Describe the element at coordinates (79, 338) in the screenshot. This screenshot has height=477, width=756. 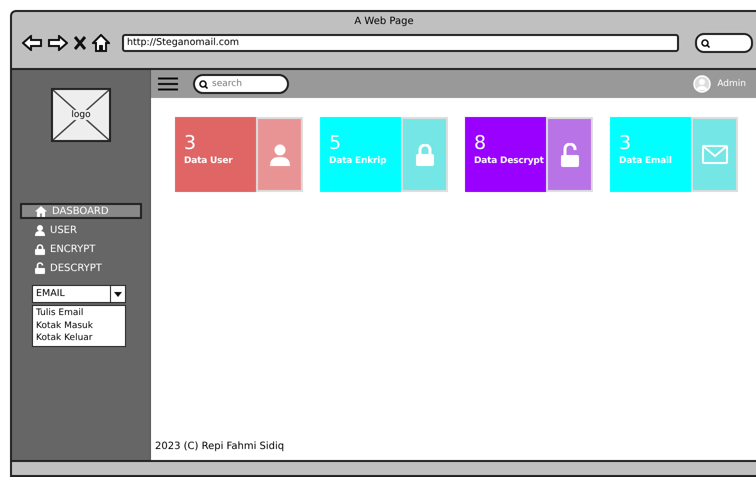
I see `dropdown-option: Kotak Keluar` at that location.